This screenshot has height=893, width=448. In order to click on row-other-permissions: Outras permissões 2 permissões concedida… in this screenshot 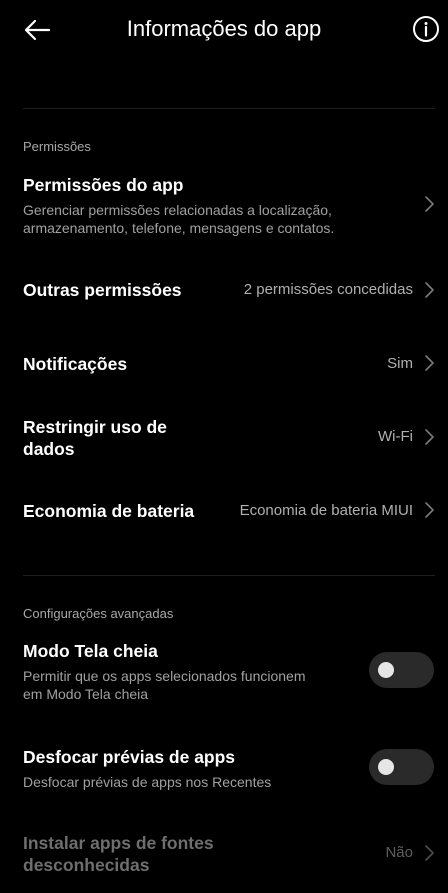, I will do `click(224, 290)`.